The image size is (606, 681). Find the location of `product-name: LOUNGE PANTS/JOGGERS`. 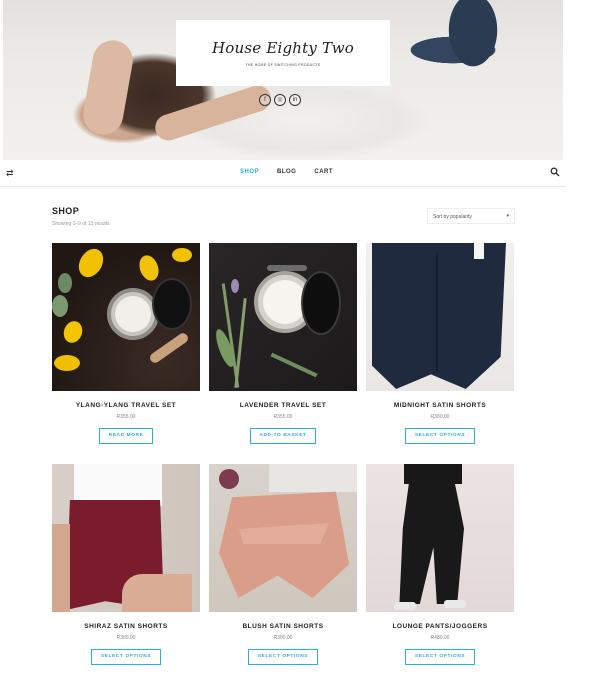

product-name: LOUNGE PANTS/JOGGERS is located at coordinates (440, 626).